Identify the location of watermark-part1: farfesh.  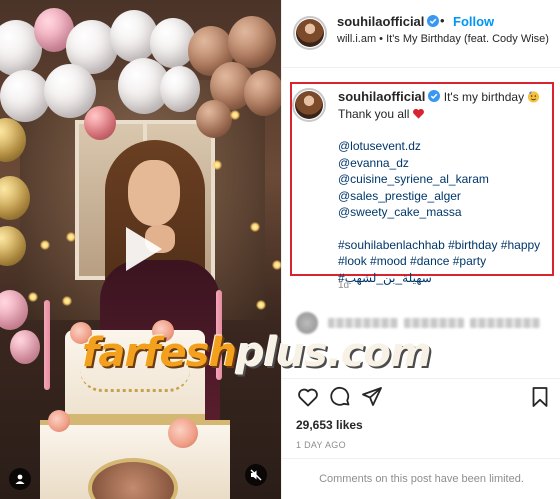
(159, 353).